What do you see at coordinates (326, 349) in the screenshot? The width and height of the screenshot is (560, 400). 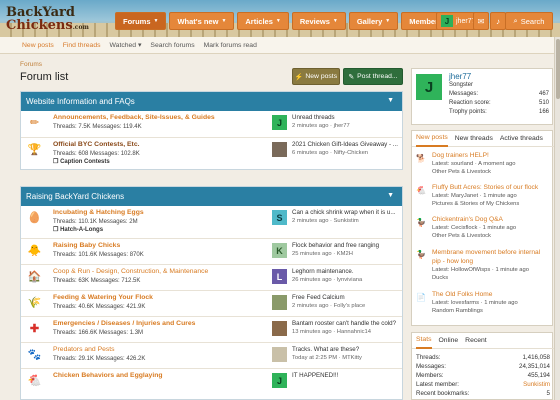 I see `last-post-title: Tracks. What are these?` at bounding box center [326, 349].